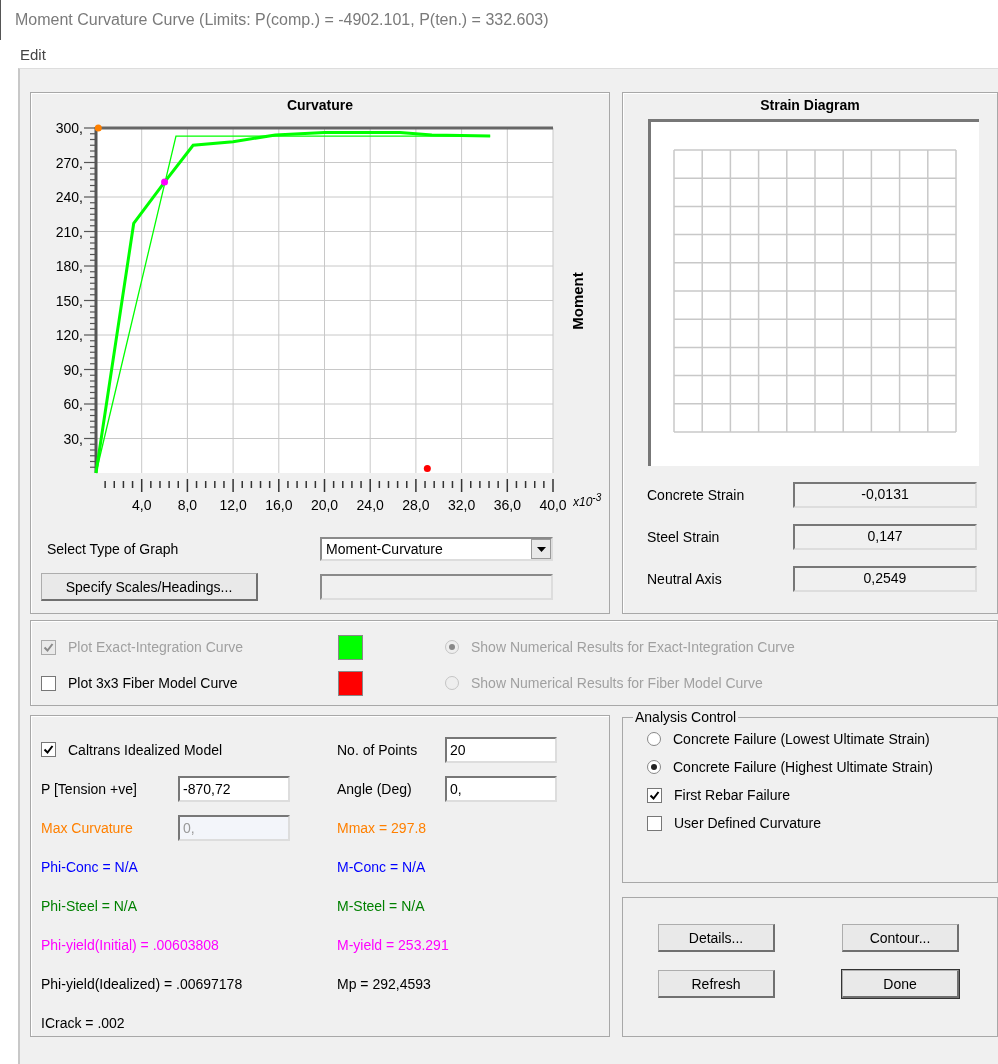 This screenshot has height=1064, width=998. Describe the element at coordinates (69, 197) in the screenshot. I see `y-tick-label: 240,` at that location.